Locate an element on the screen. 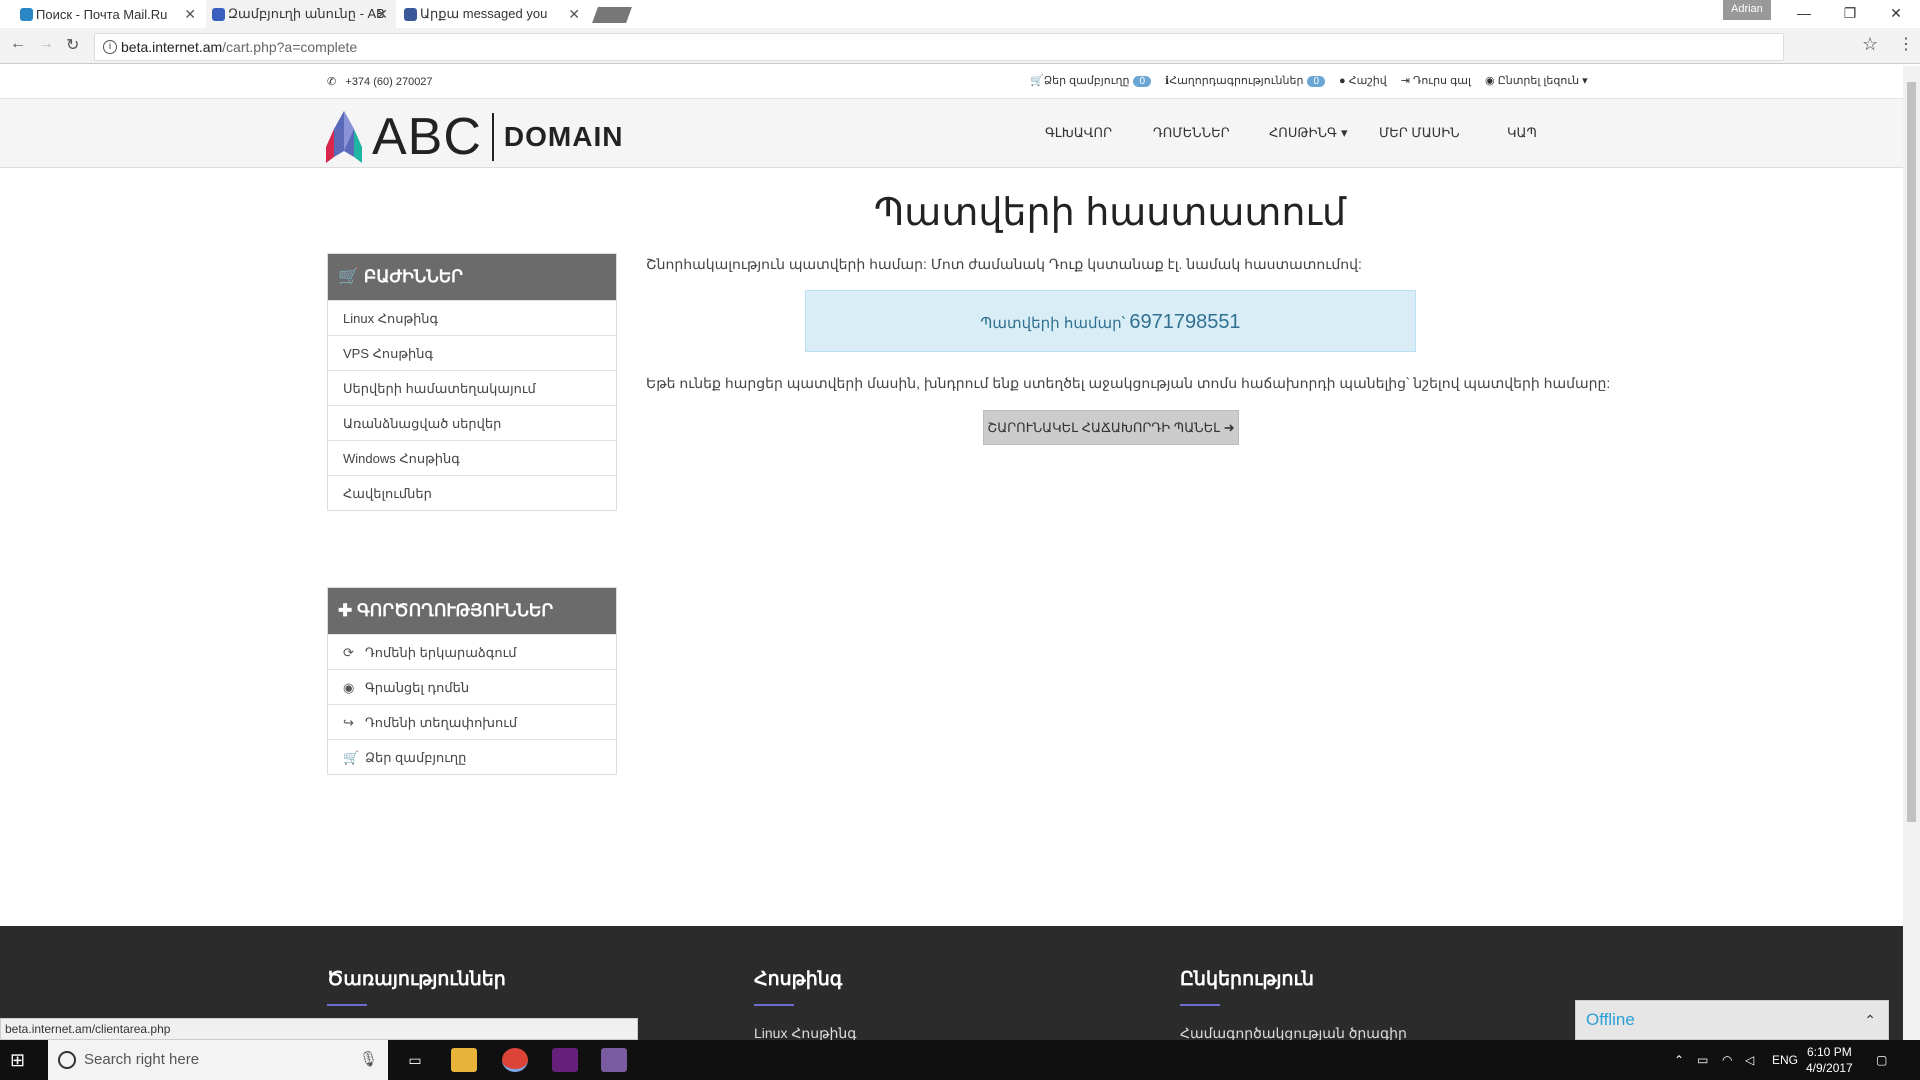 The height and width of the screenshot is (1080, 1920). action-renew-domain: ⟳ Դոմենի երկարաձգում is located at coordinates (472, 651).